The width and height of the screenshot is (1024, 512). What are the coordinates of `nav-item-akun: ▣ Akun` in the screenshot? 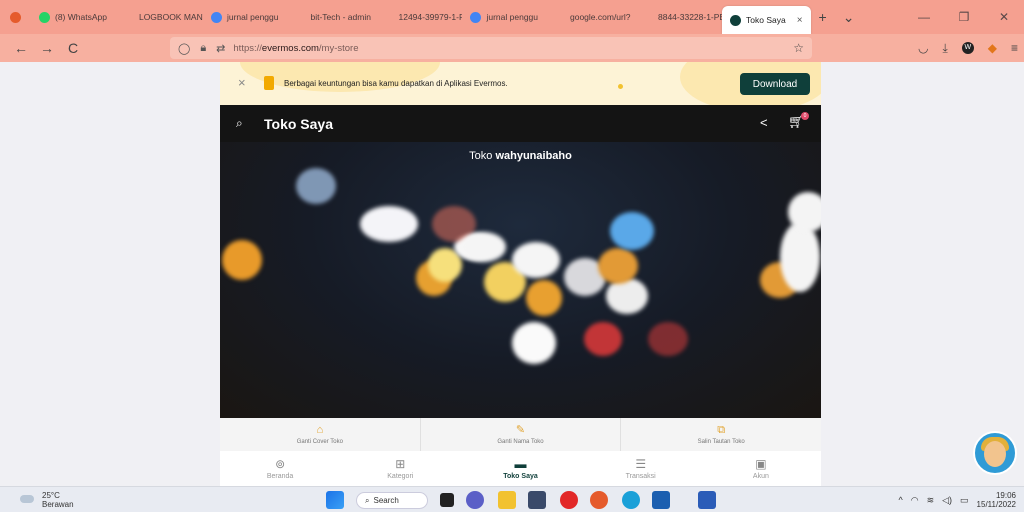 It's located at (761, 468).